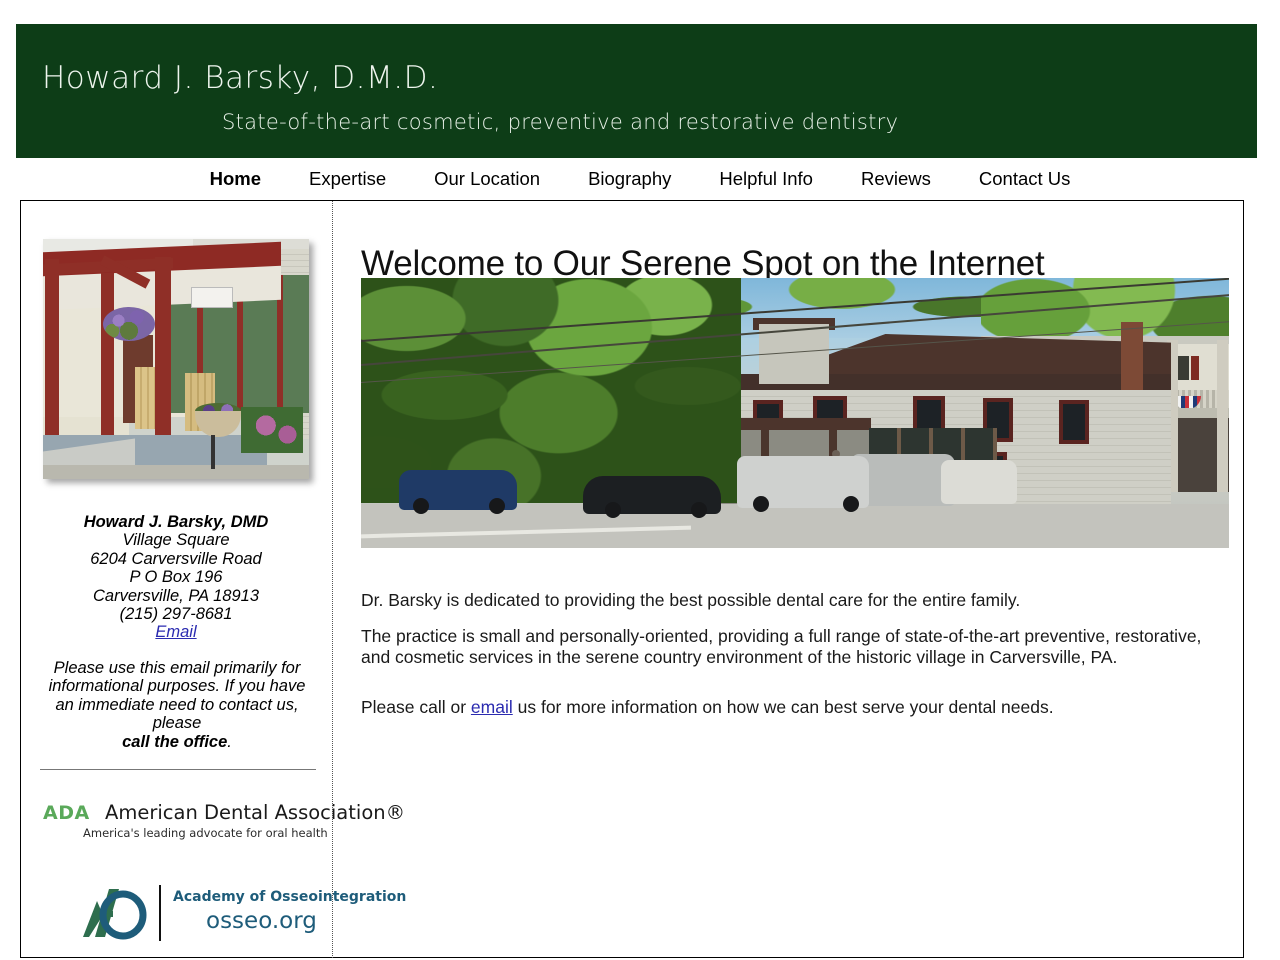 Image resolution: width=1280 pixels, height=960 pixels. What do you see at coordinates (492, 707) in the screenshot?
I see `body-email-link: email` at bounding box center [492, 707].